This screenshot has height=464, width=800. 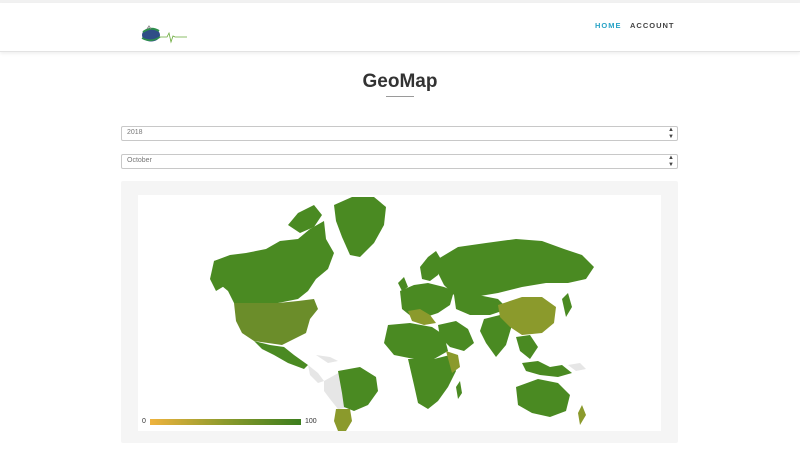 What do you see at coordinates (416, 341) in the screenshot?
I see `region-north-africa` at bounding box center [416, 341].